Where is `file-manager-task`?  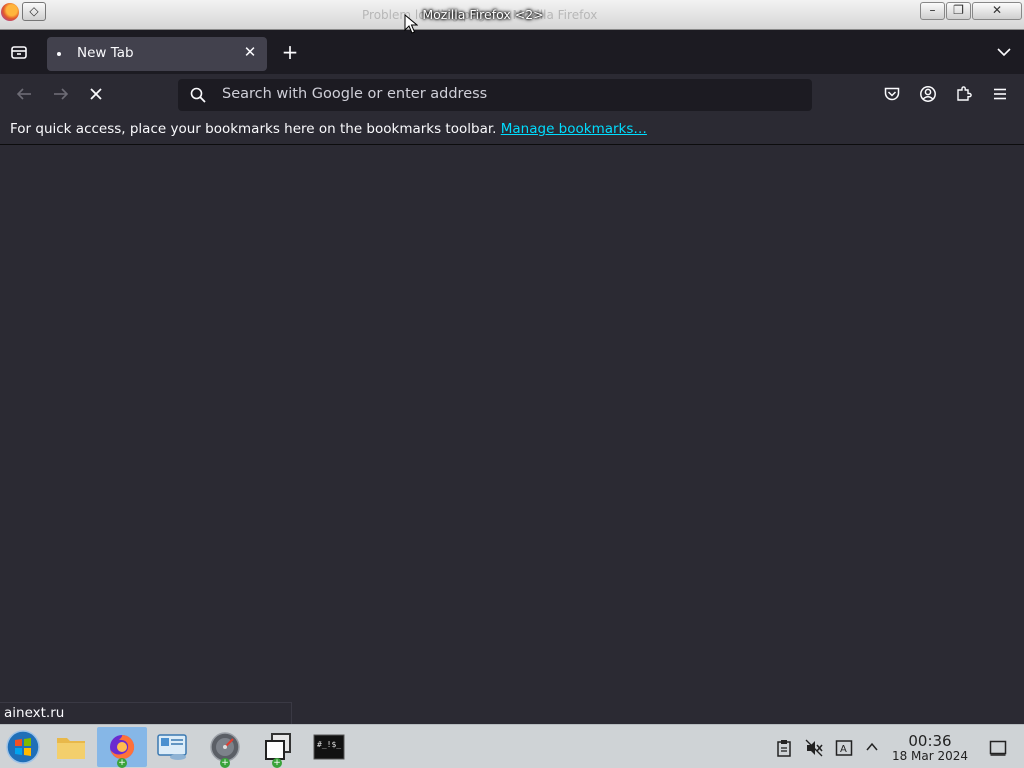
file-manager-task is located at coordinates (71, 747).